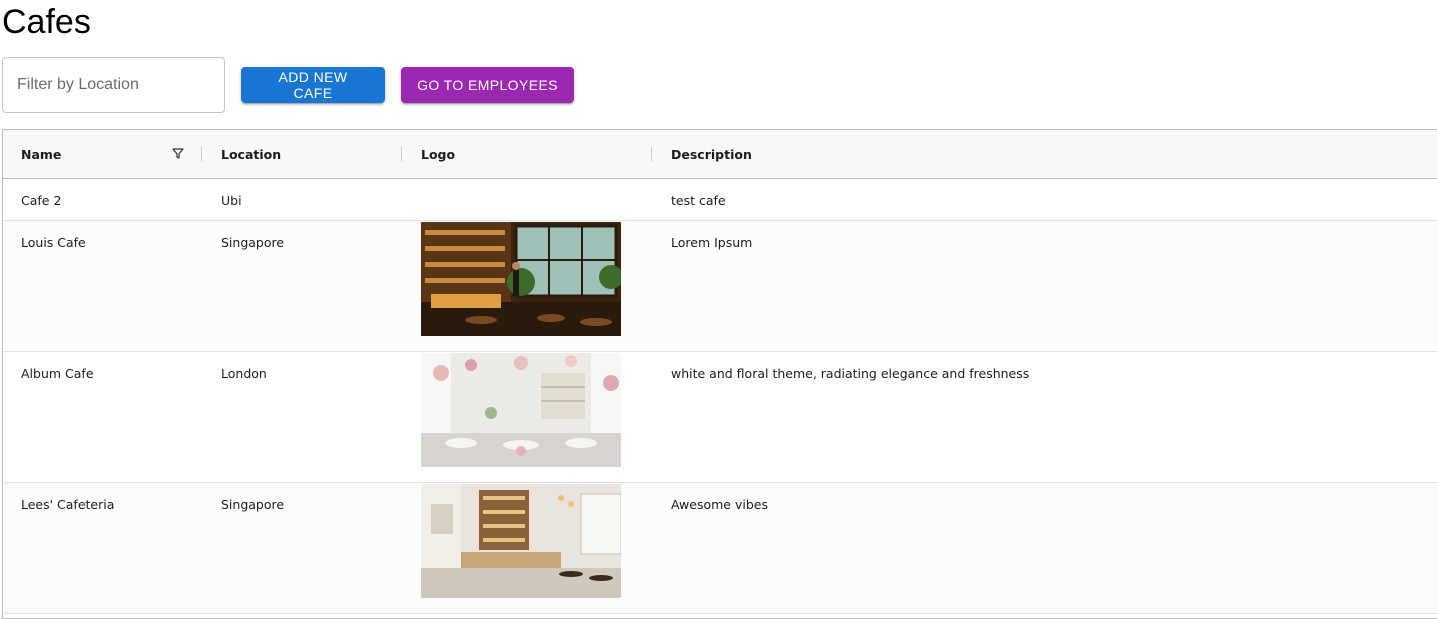 The width and height of the screenshot is (1437, 619). What do you see at coordinates (712, 242) in the screenshot?
I see `cell-description: Lorem Ipsum` at bounding box center [712, 242].